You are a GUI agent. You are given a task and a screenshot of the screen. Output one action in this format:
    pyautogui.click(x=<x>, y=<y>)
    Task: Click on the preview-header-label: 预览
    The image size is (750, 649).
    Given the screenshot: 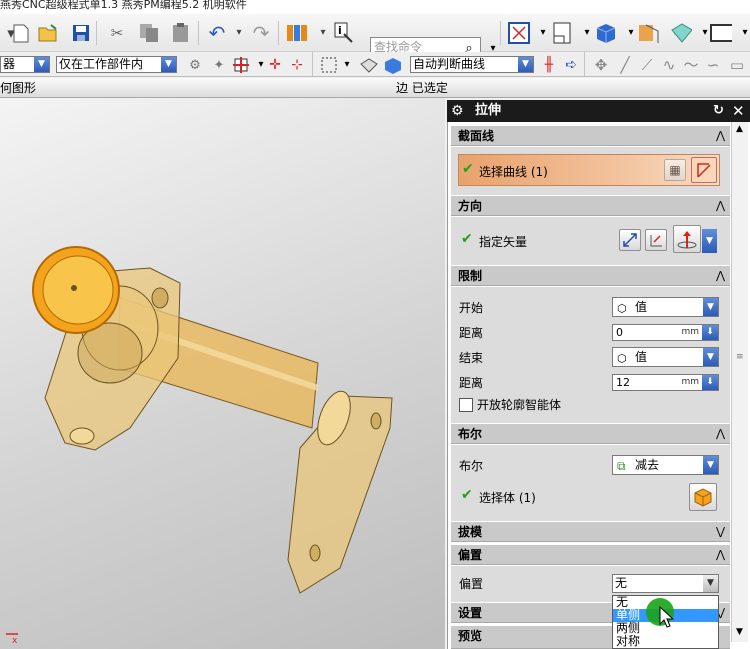 What is the action you would take?
    pyautogui.click(x=470, y=636)
    